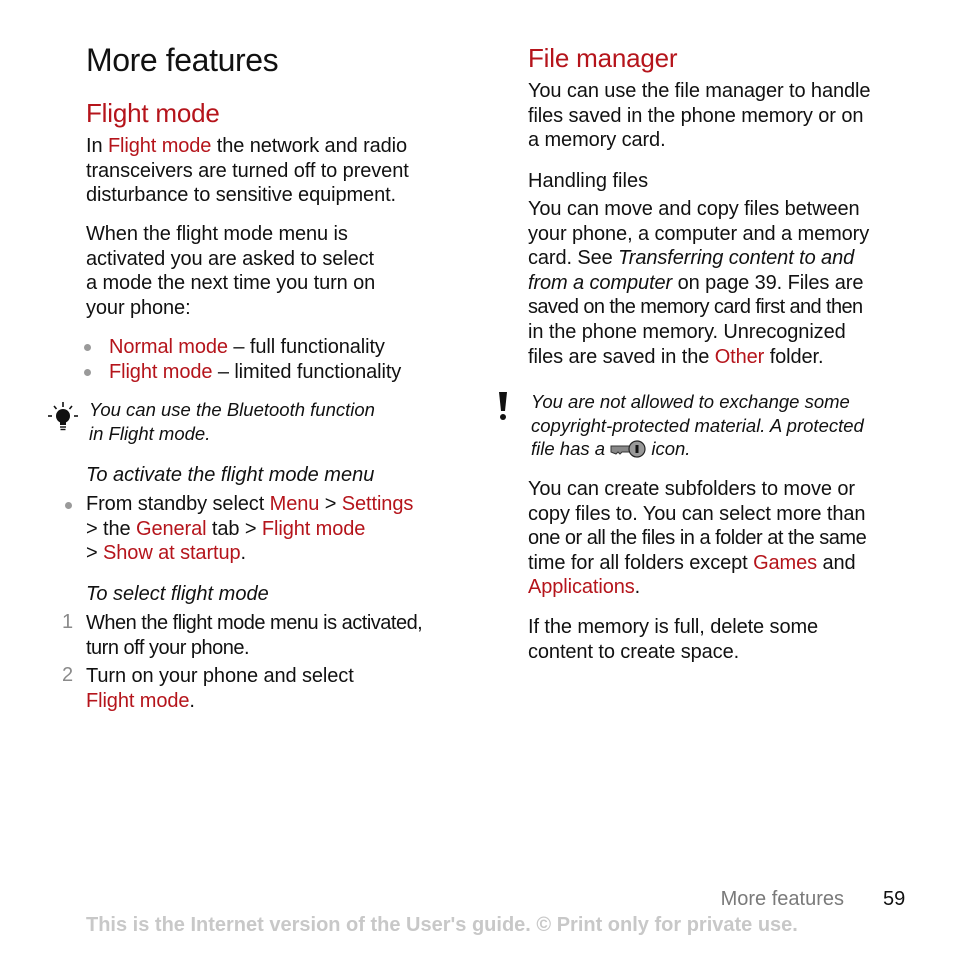  What do you see at coordinates (217, 234) in the screenshot?
I see `text: When the flight mode menu is` at bounding box center [217, 234].